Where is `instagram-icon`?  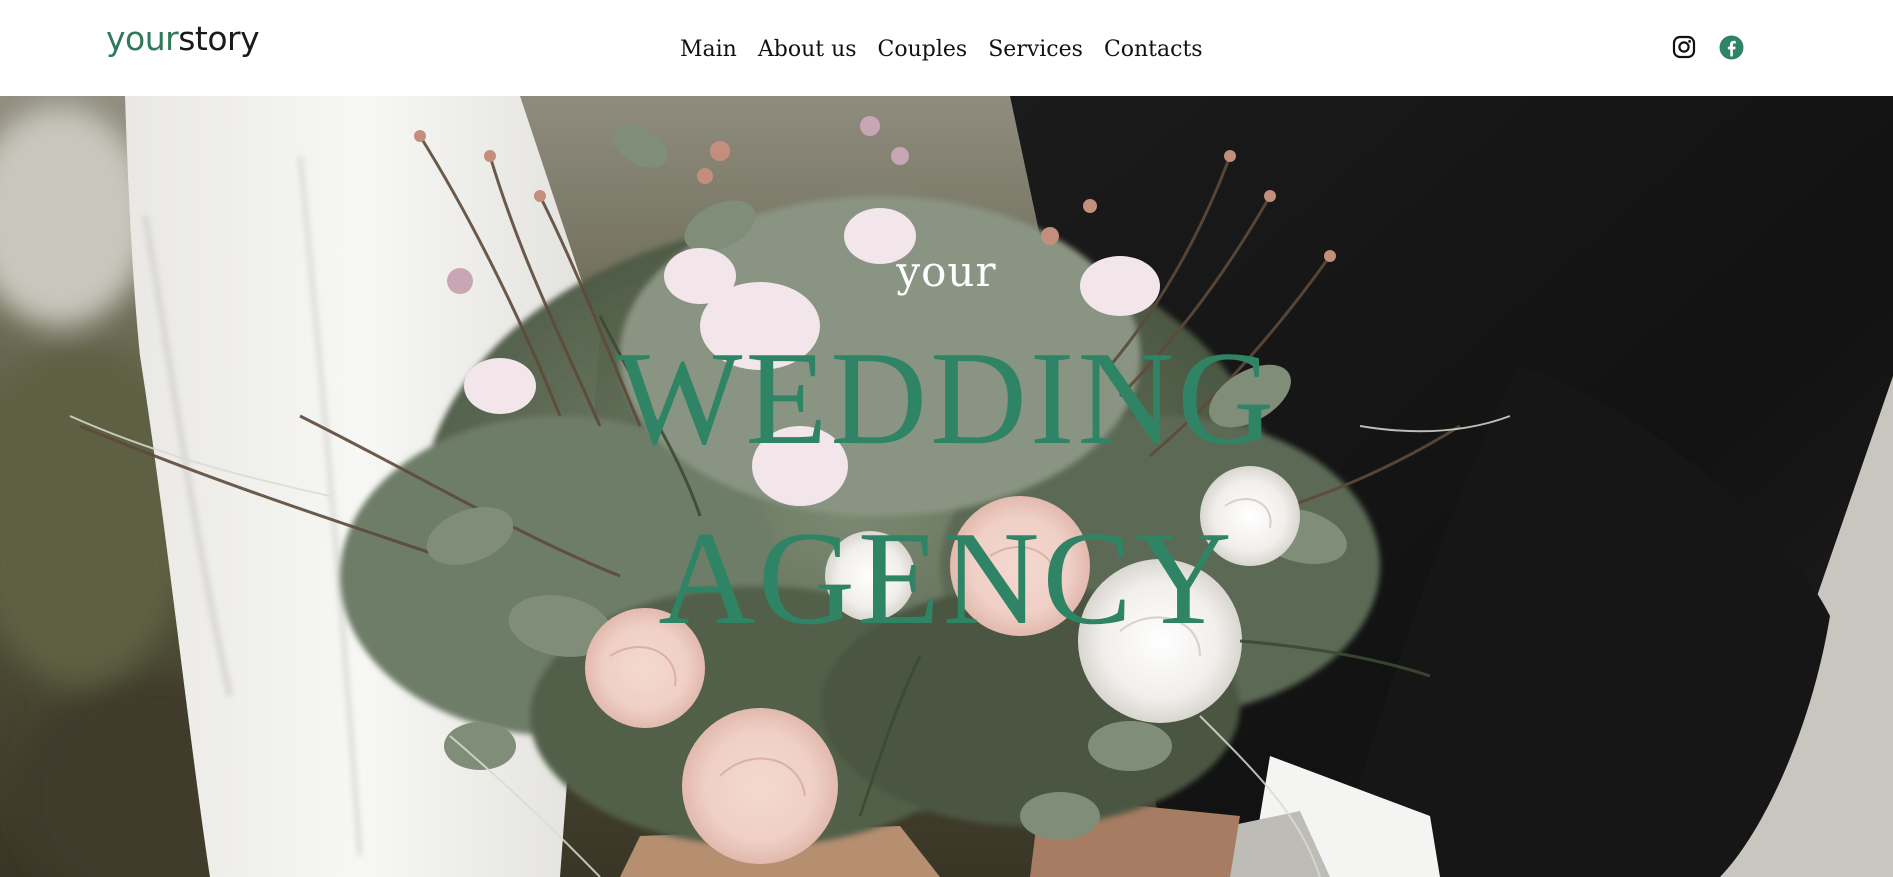 instagram-icon is located at coordinates (1684, 47).